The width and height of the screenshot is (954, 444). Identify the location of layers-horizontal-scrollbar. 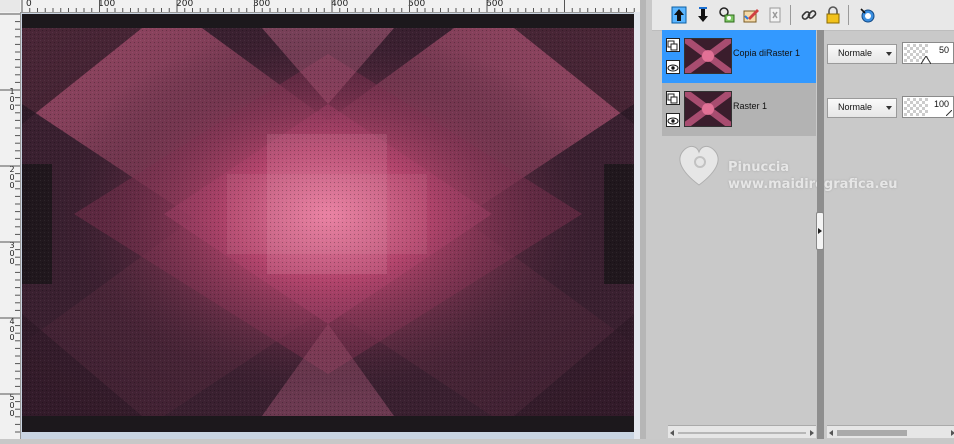
(742, 431).